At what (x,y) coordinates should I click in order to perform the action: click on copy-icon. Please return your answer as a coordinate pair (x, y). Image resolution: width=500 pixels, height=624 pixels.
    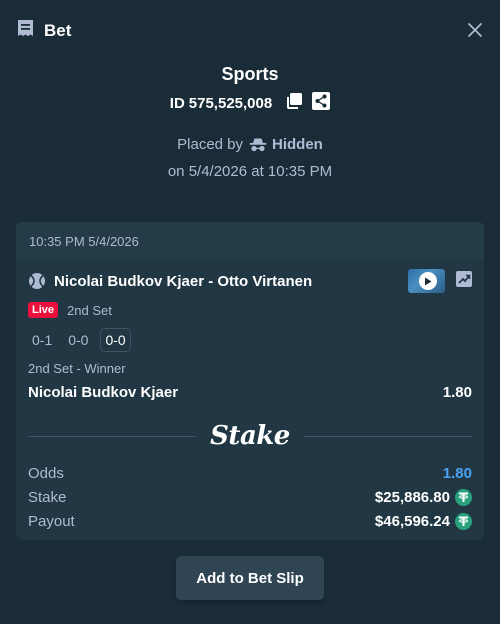
    Looking at the image, I should click on (295, 101).